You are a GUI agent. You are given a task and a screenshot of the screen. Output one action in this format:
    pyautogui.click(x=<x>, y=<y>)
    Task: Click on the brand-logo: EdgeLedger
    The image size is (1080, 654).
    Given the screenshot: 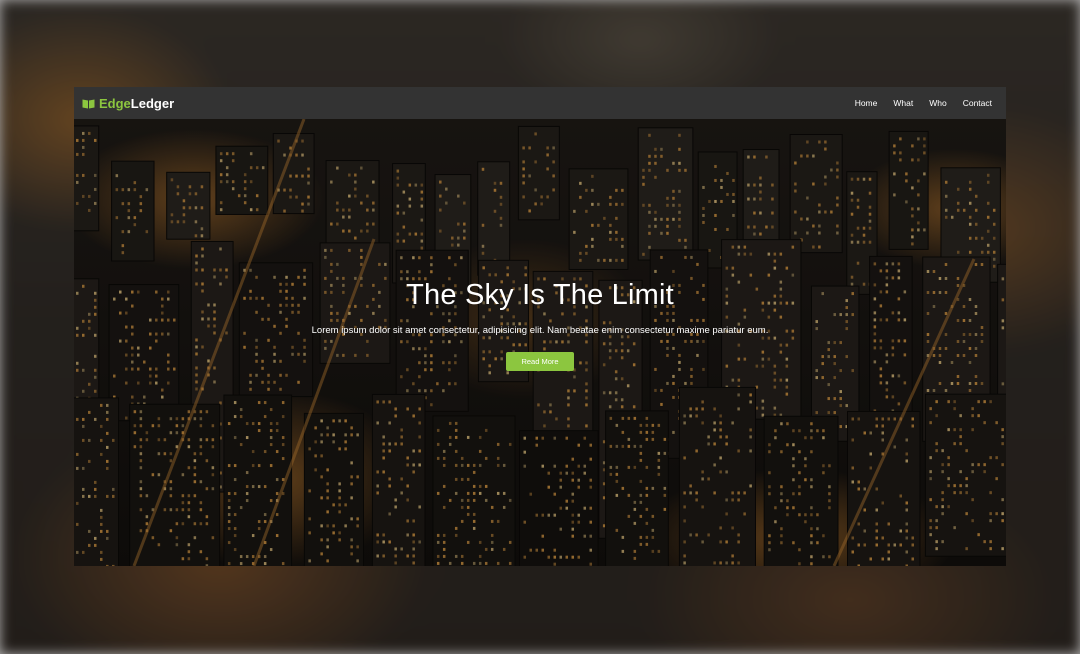 What is the action you would take?
    pyautogui.click(x=128, y=103)
    